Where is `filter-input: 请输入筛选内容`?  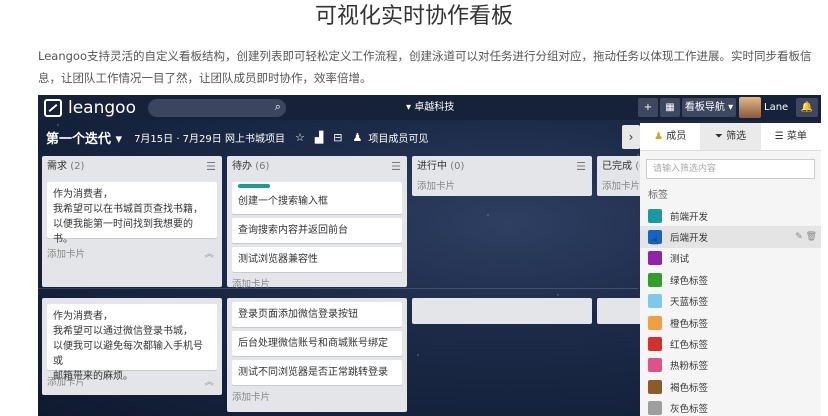
filter-input: 请输入筛选内容 is located at coordinates (730, 169).